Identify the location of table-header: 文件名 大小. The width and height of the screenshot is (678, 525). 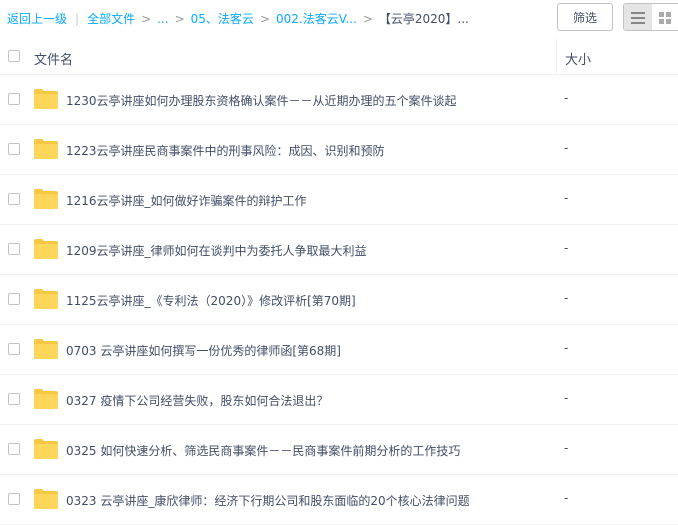
(339, 56).